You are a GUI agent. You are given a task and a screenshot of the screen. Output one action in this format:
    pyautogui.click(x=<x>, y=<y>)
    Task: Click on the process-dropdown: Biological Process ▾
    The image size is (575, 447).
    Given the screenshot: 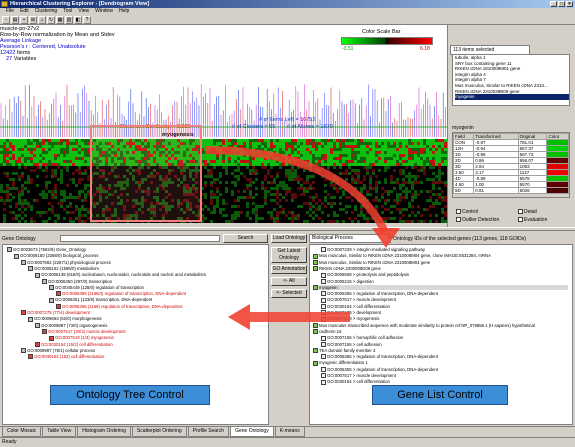 What is the action you would take?
    pyautogui.click(x=350, y=238)
    